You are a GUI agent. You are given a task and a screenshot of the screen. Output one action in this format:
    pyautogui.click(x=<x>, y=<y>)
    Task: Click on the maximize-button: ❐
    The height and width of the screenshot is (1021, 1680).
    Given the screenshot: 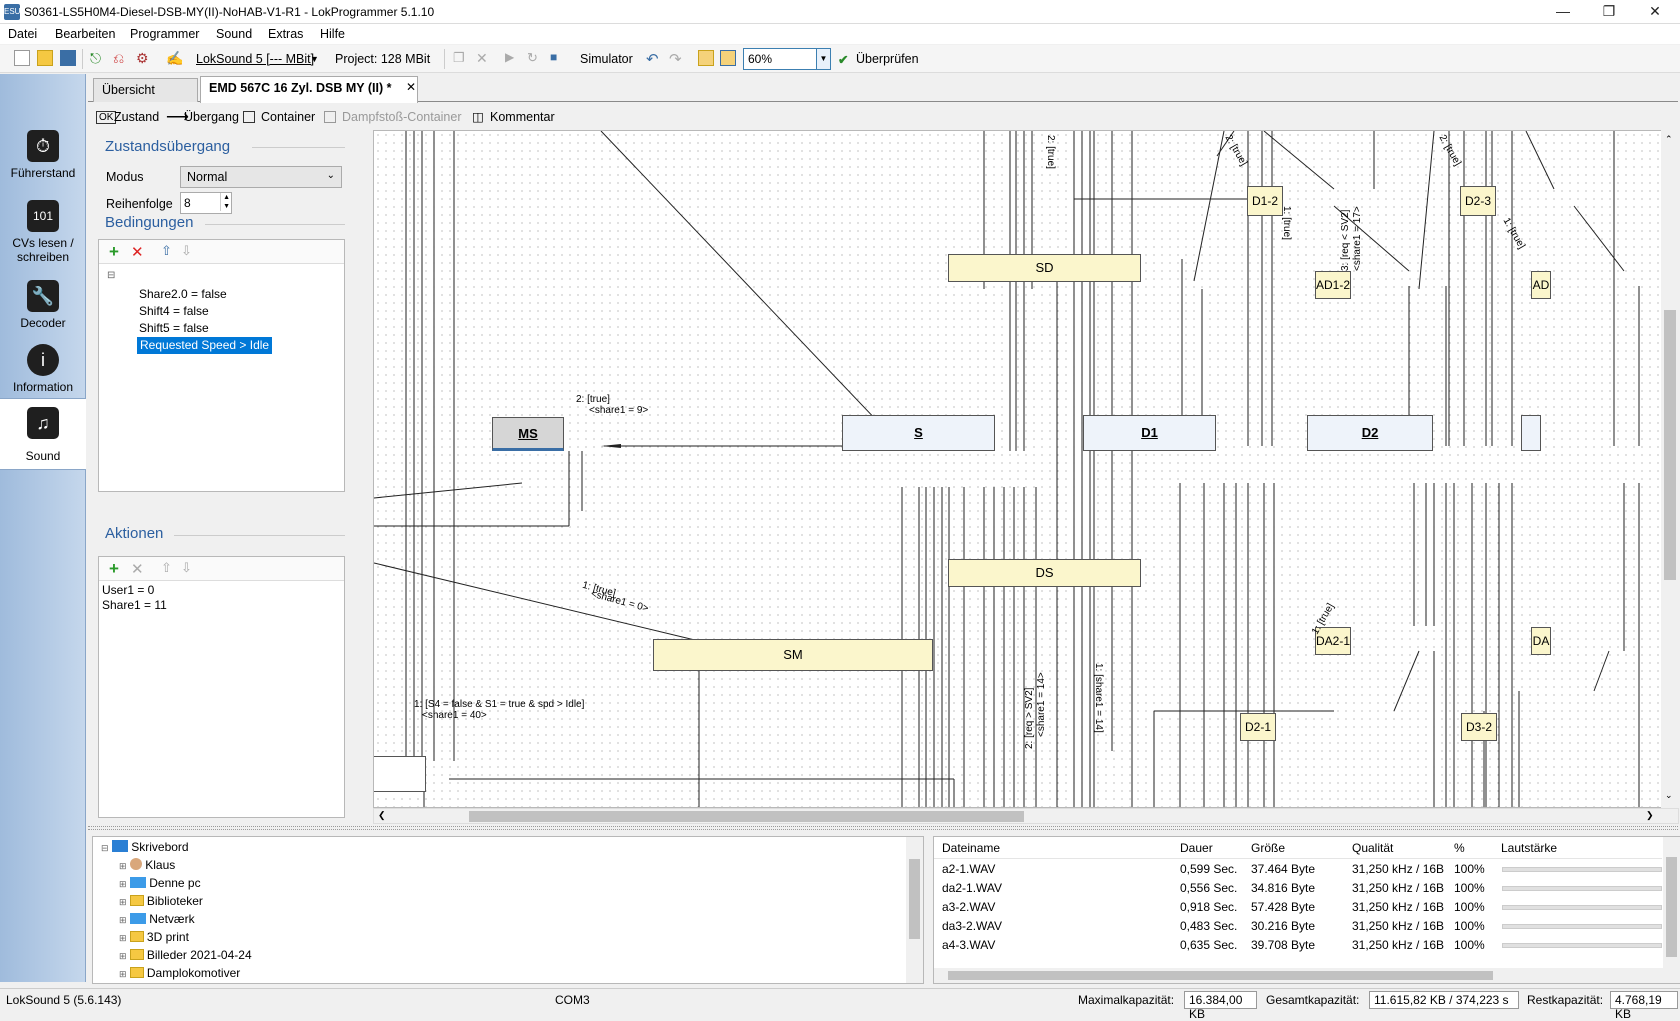 What is the action you would take?
    pyautogui.click(x=1609, y=12)
    